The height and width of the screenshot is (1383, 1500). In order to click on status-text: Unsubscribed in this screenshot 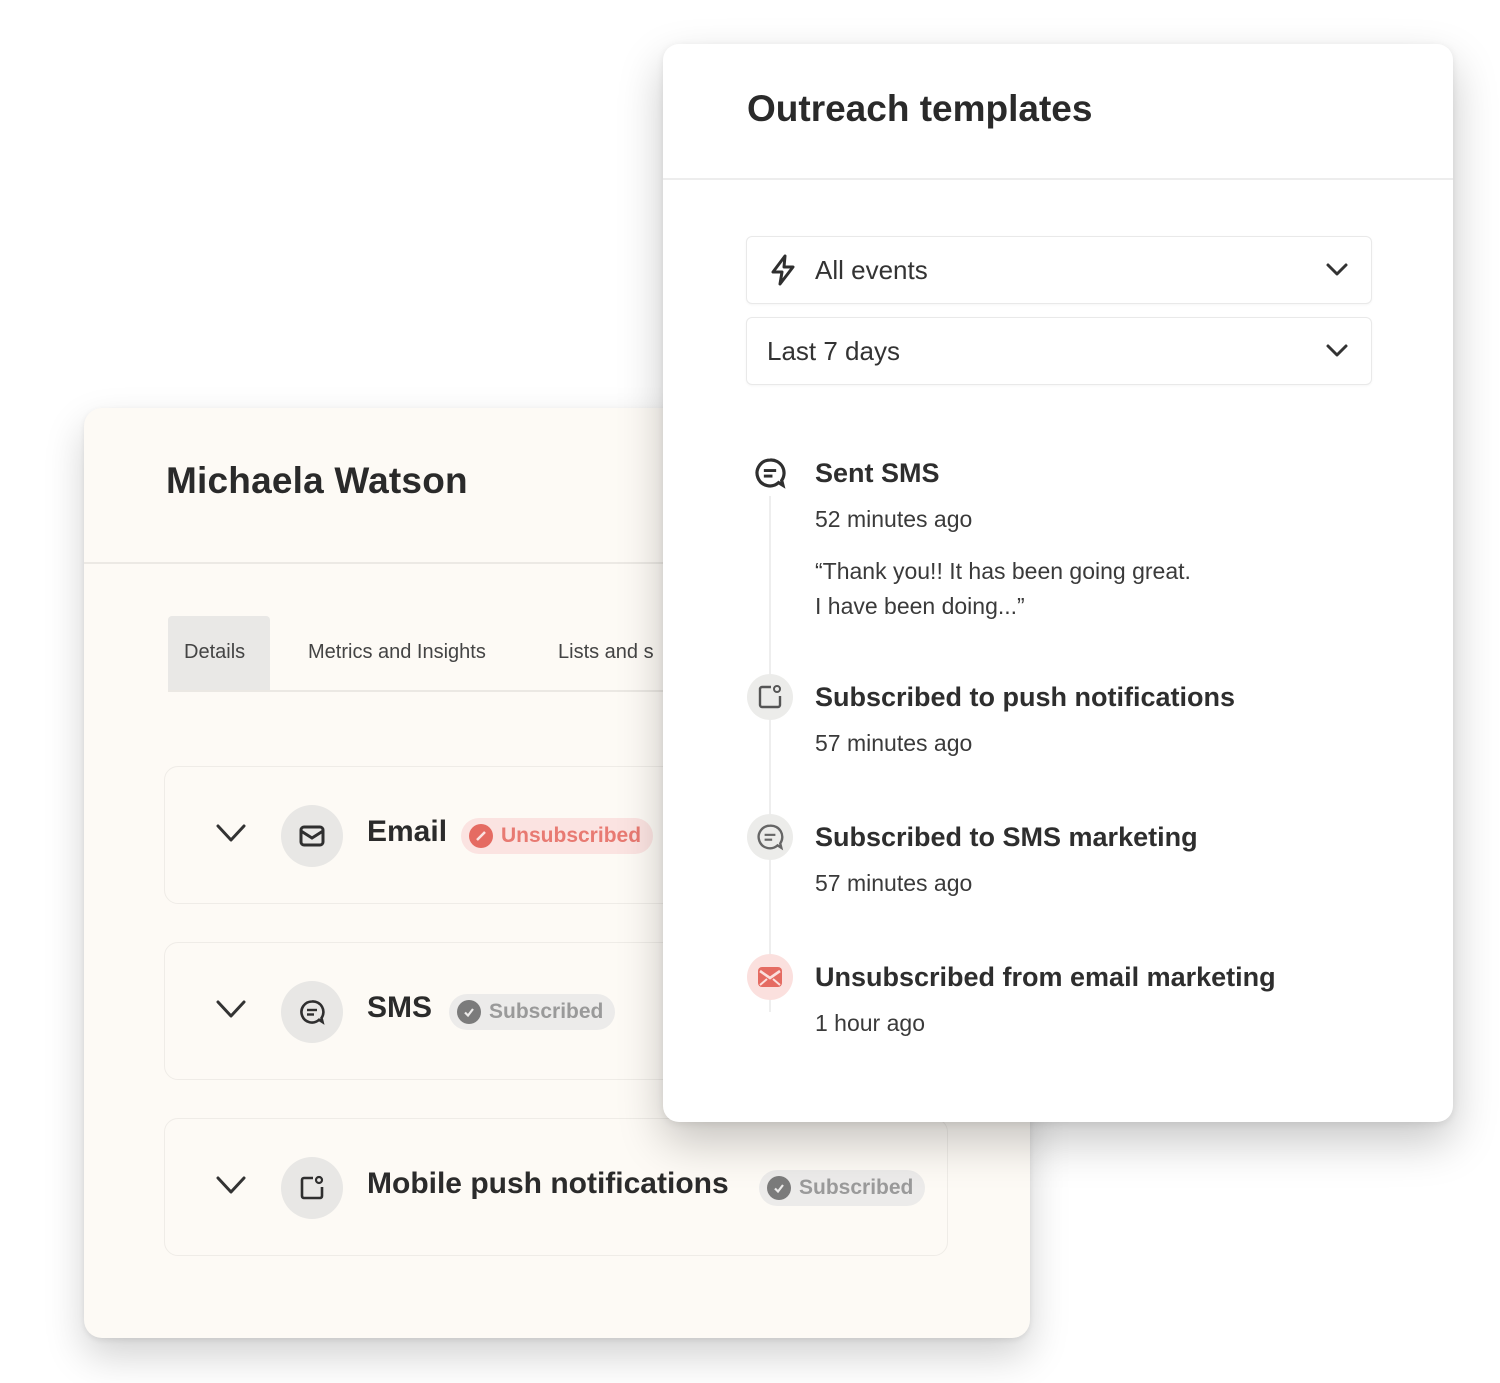, I will do `click(571, 835)`.